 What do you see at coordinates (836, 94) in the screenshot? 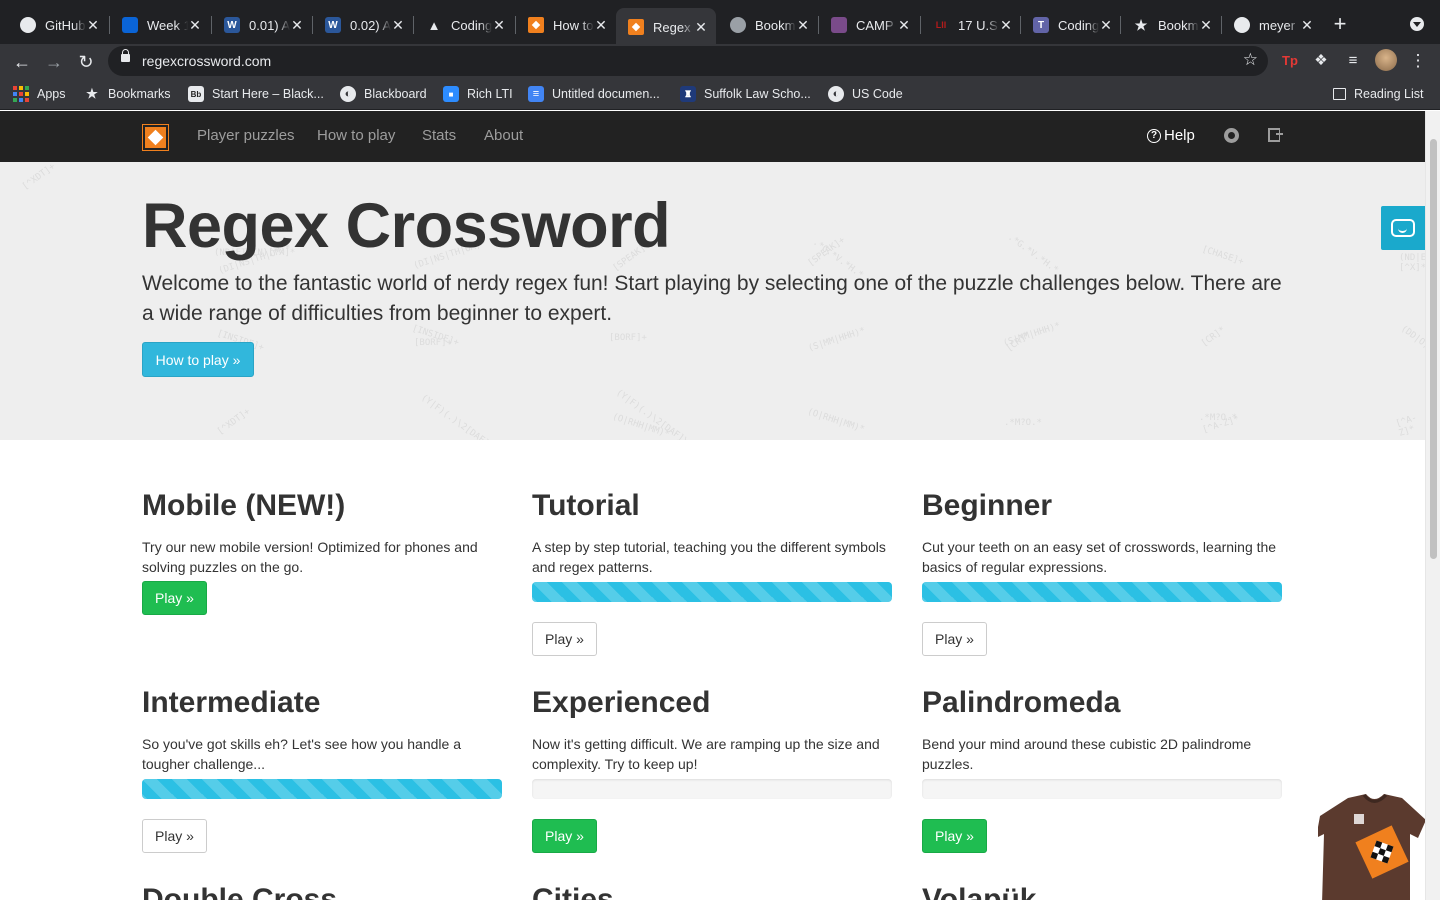
I see `globe-icon: ◐` at bounding box center [836, 94].